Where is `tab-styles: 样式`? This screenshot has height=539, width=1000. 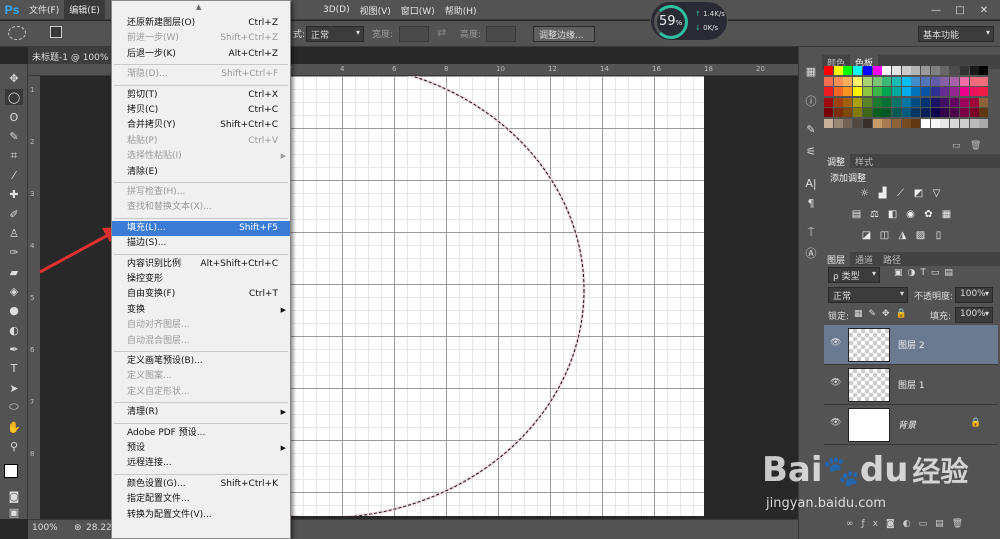 tab-styles: 样式 is located at coordinates (864, 161).